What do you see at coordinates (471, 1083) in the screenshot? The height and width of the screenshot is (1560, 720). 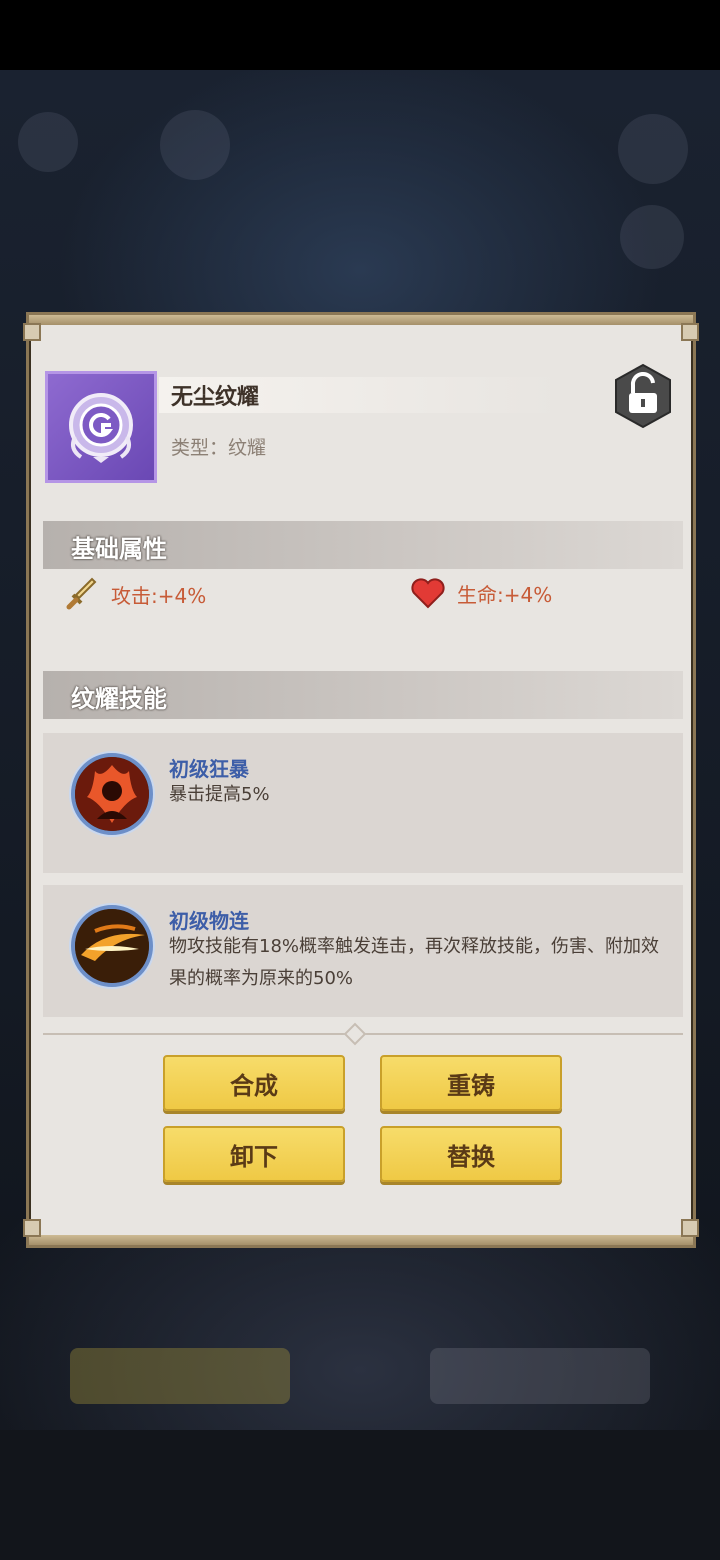 I see `reforge-button: 重铸` at bounding box center [471, 1083].